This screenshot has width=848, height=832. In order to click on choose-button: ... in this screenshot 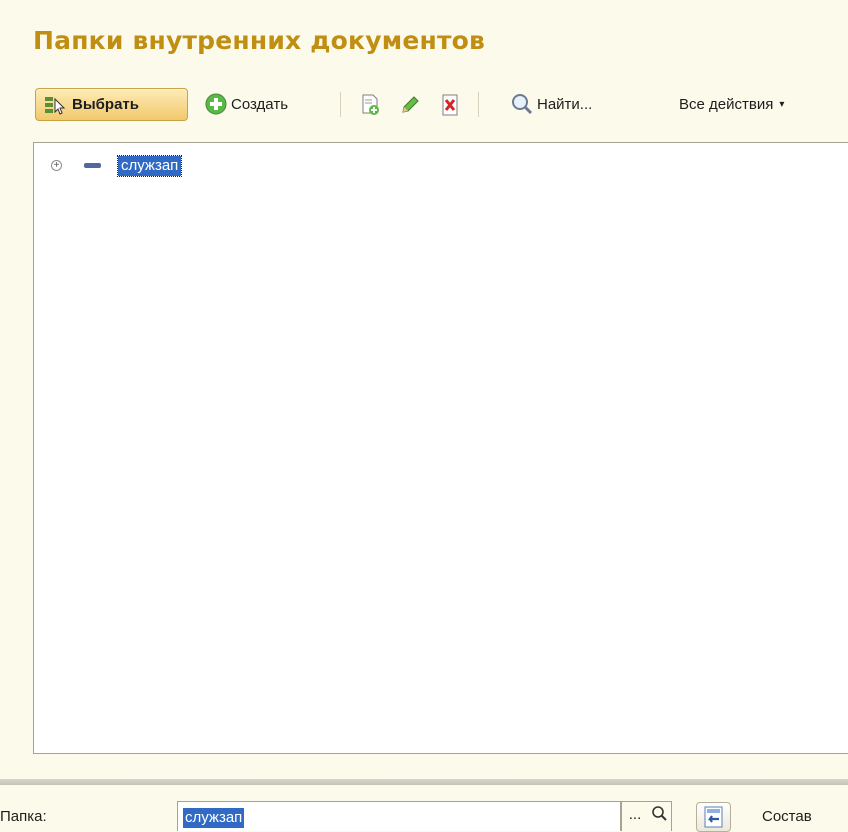, I will do `click(635, 816)`.